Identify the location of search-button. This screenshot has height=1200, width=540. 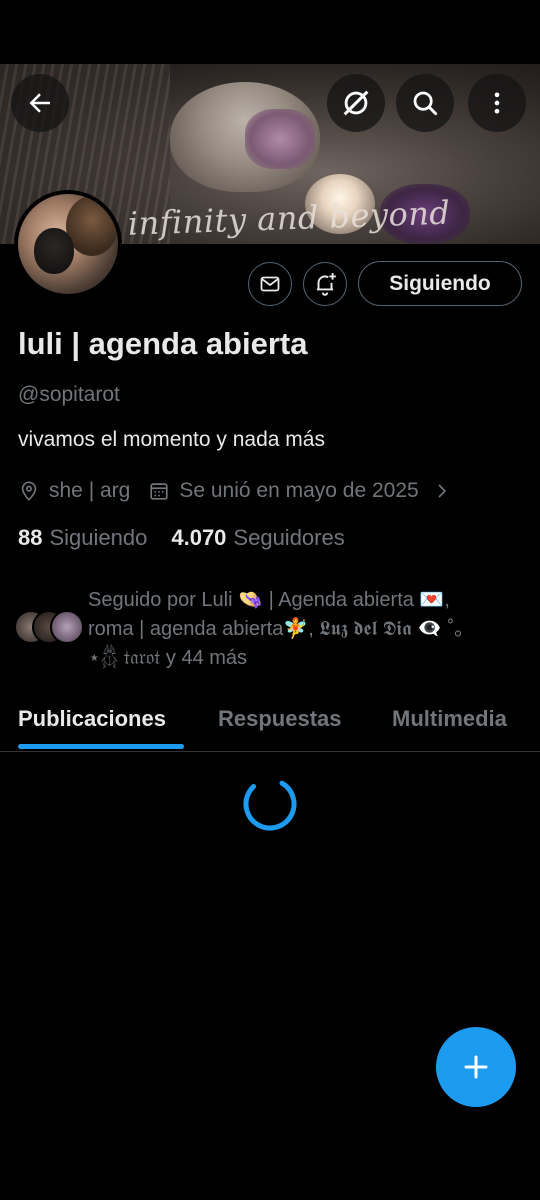
(425, 103).